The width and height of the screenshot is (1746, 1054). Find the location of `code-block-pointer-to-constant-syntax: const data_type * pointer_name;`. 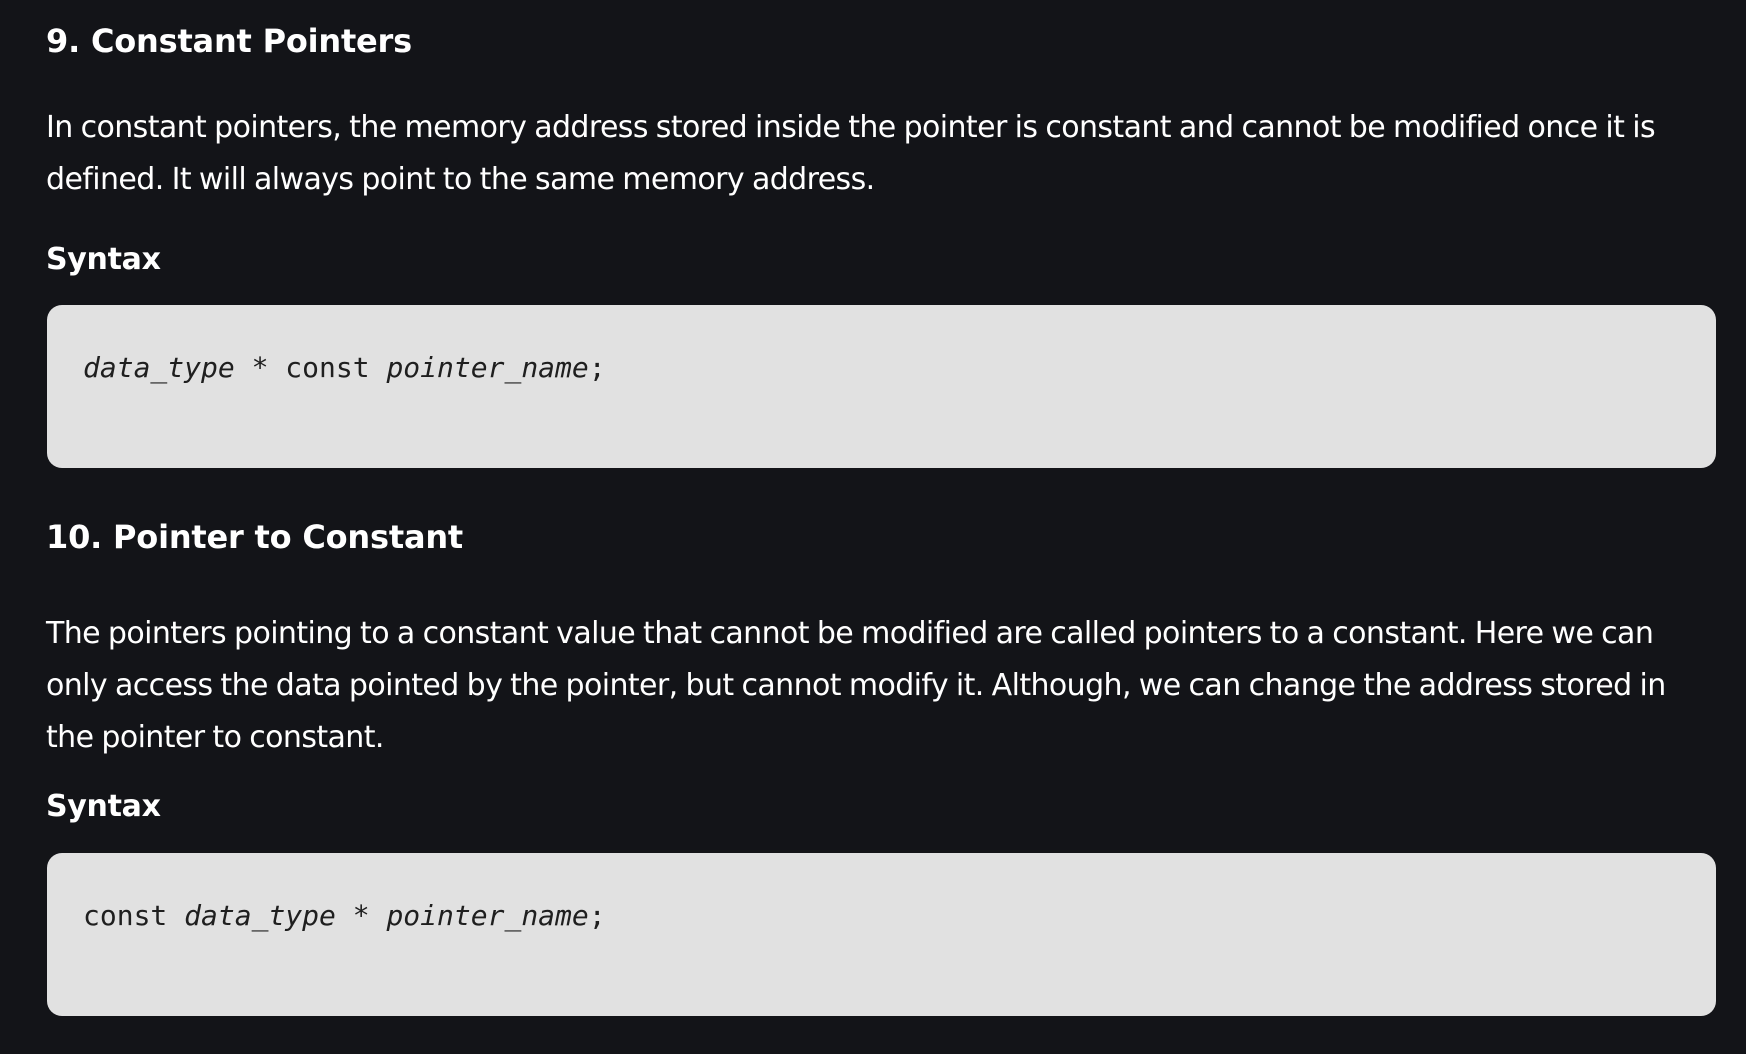

code-block-pointer-to-constant-syntax: const data_type * pointer_name; is located at coordinates (881, 934).